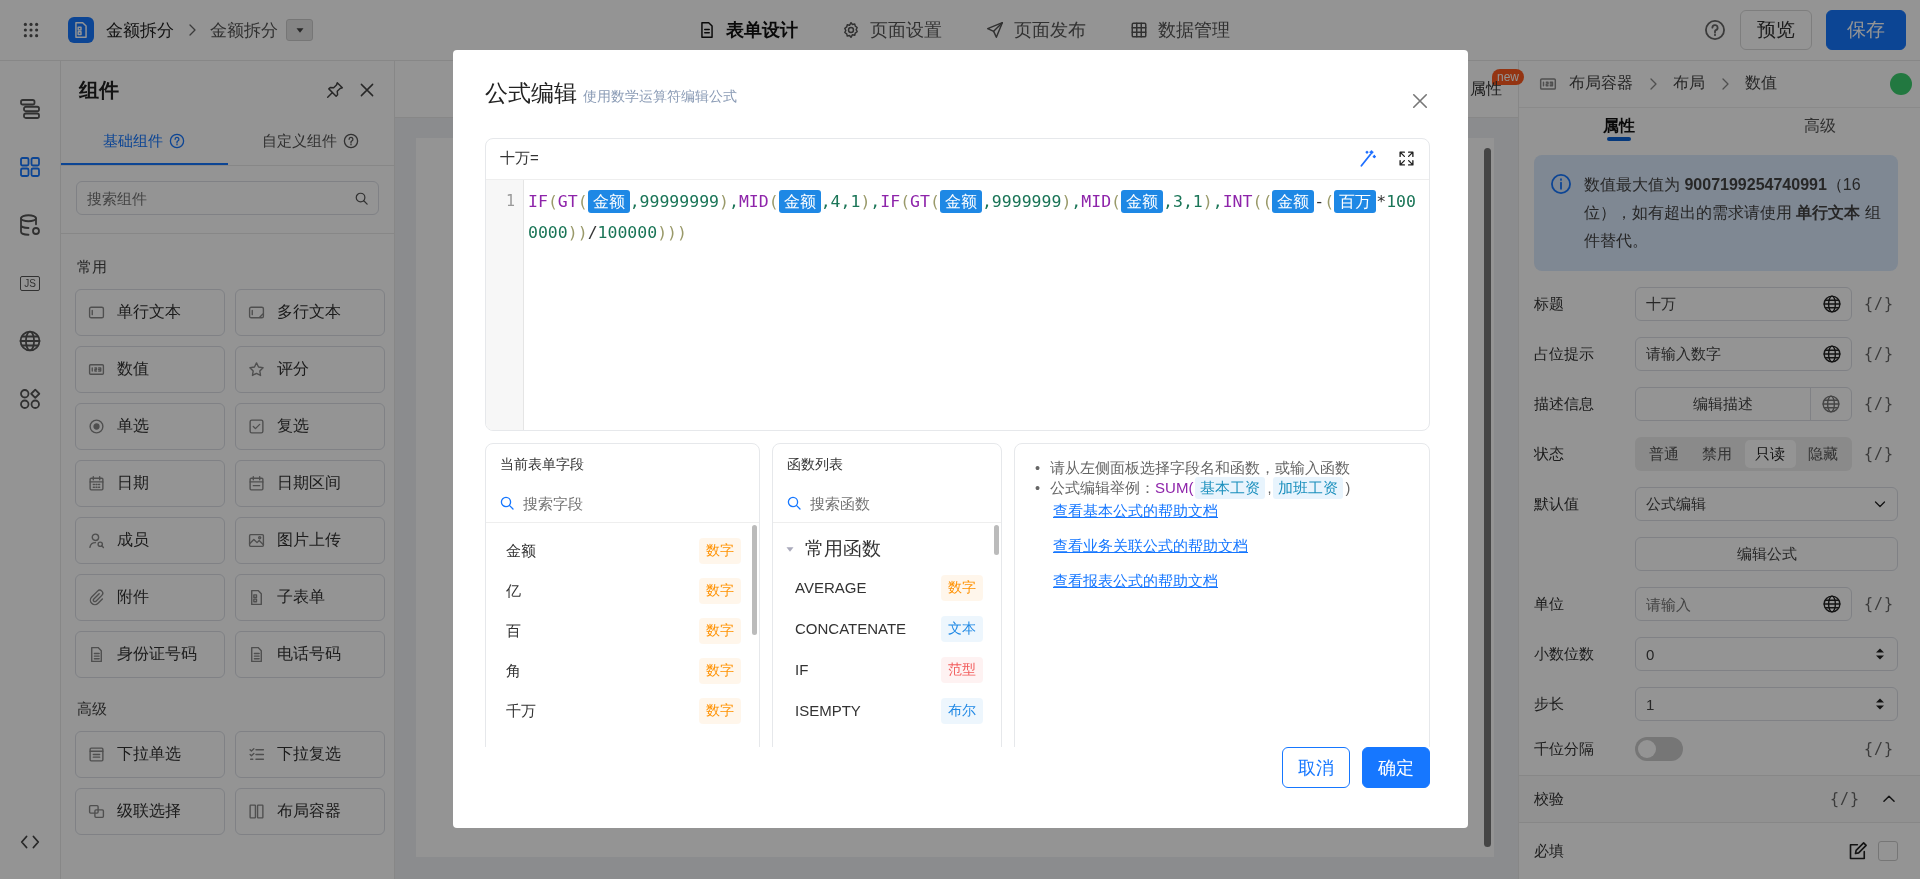 The width and height of the screenshot is (1920, 879). Describe the element at coordinates (150, 426) in the screenshot. I see `component-item: 单选` at that location.